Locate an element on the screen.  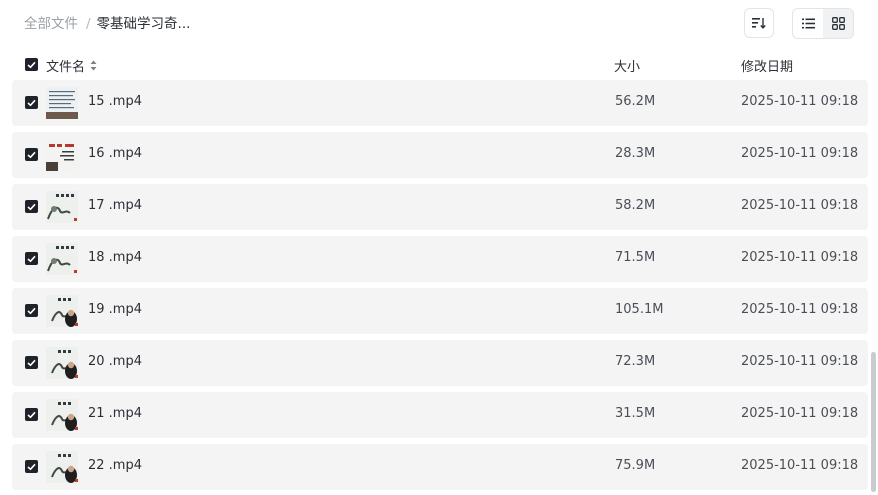
file-size: 75.9M is located at coordinates (635, 465).